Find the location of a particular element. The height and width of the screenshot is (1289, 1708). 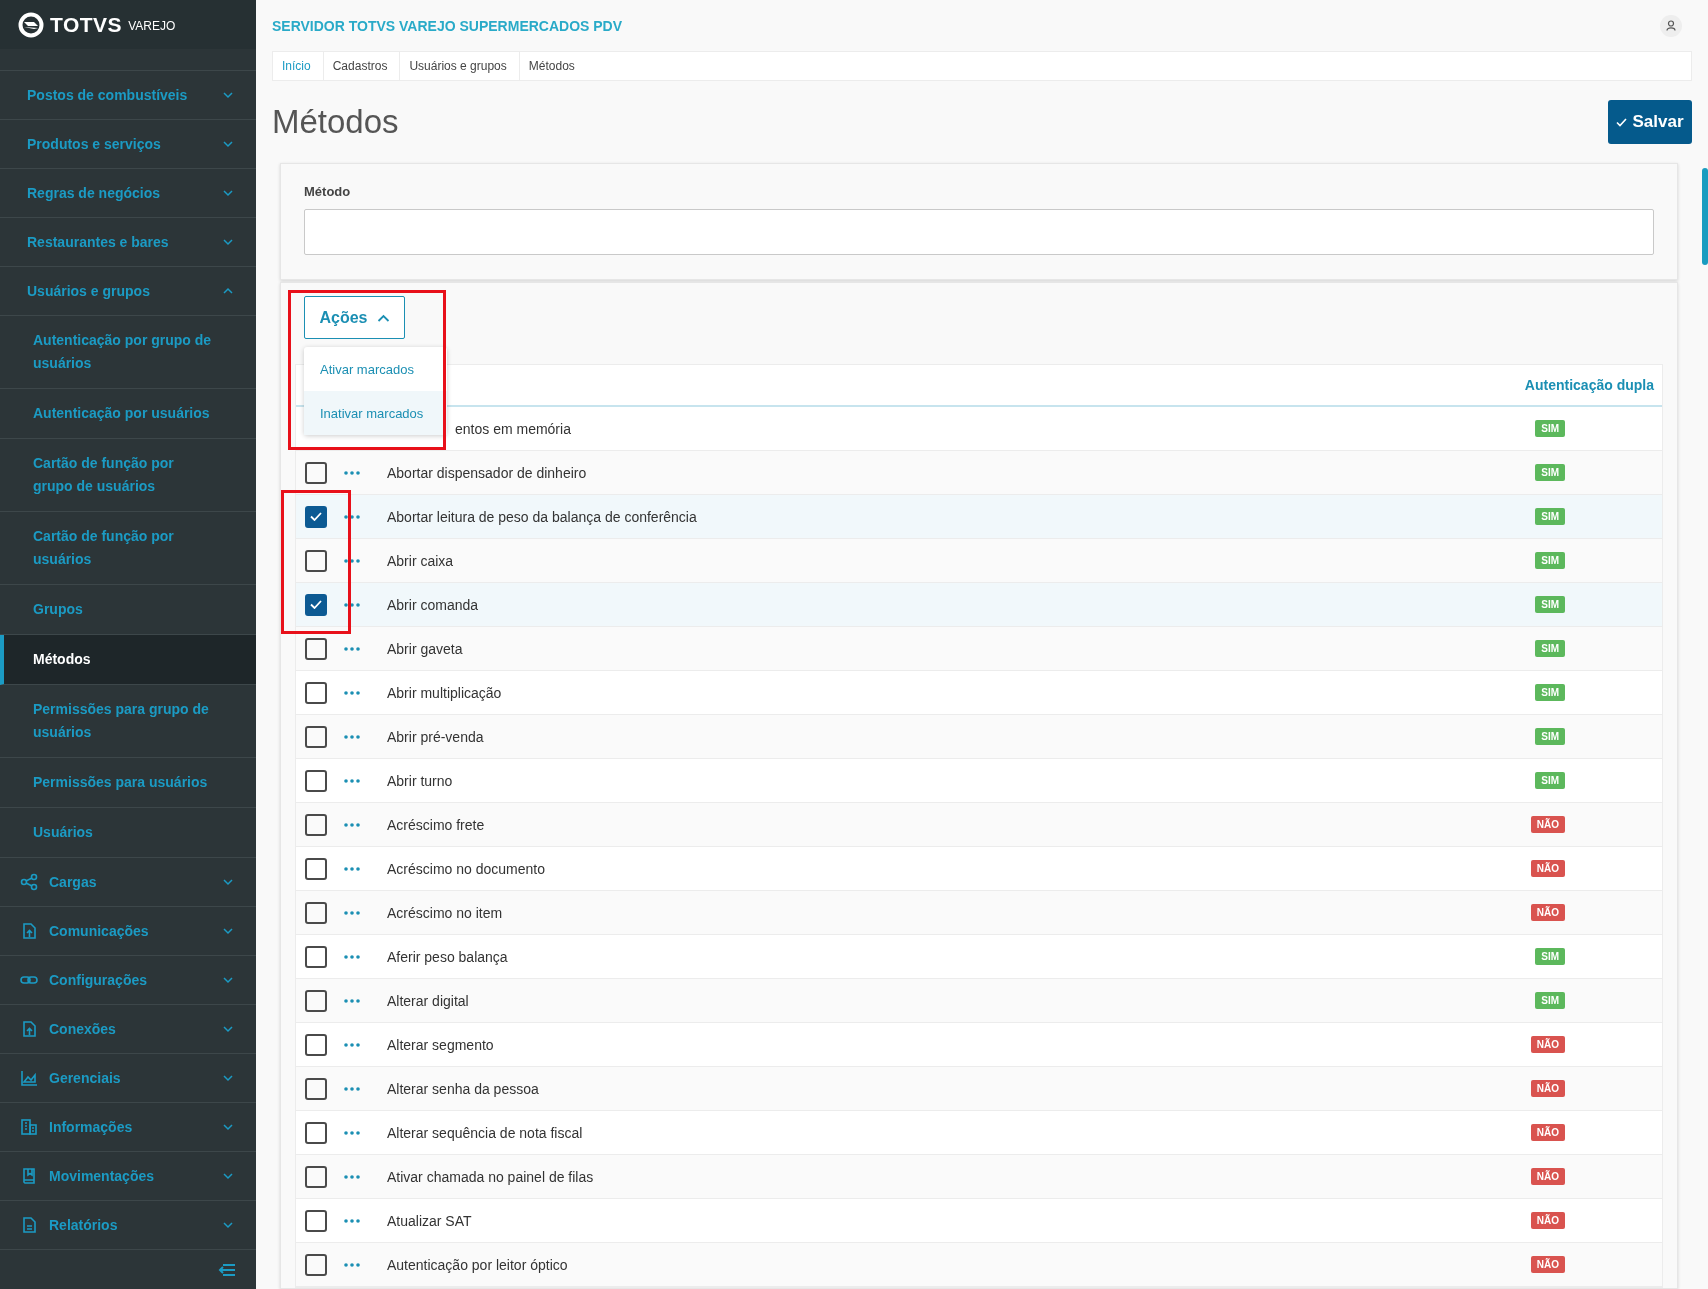

sidebar-item: Métodos is located at coordinates (128, 660).